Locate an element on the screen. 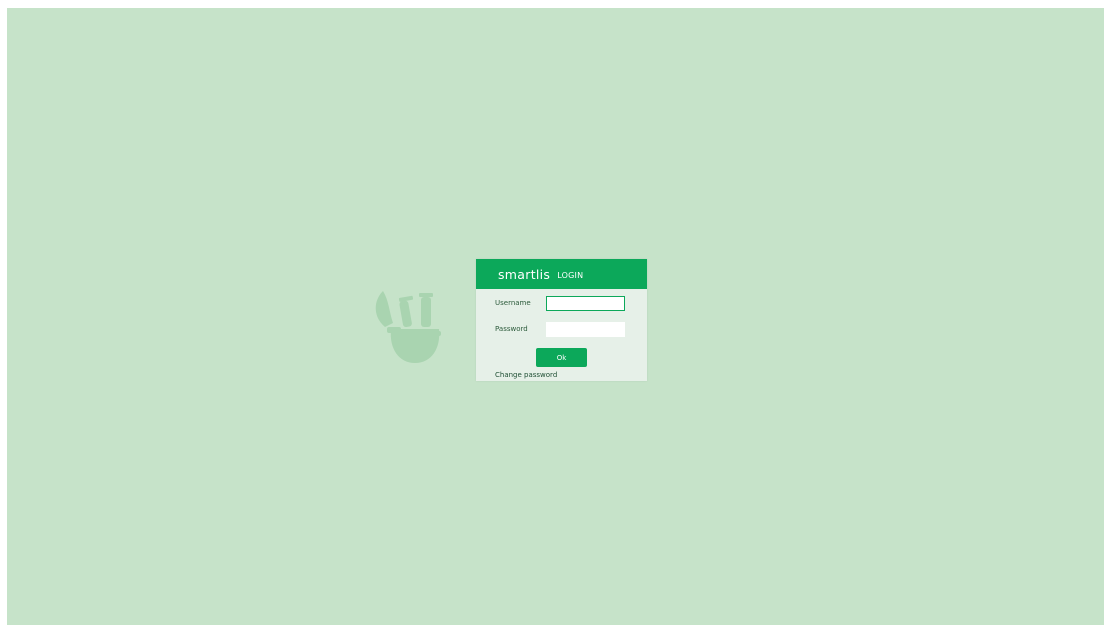  username-input is located at coordinates (585, 303).